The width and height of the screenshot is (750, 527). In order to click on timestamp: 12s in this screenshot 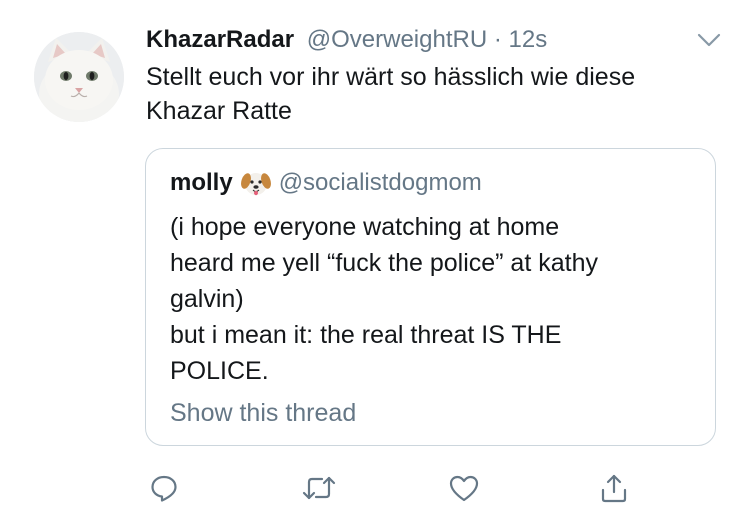, I will do `click(528, 39)`.